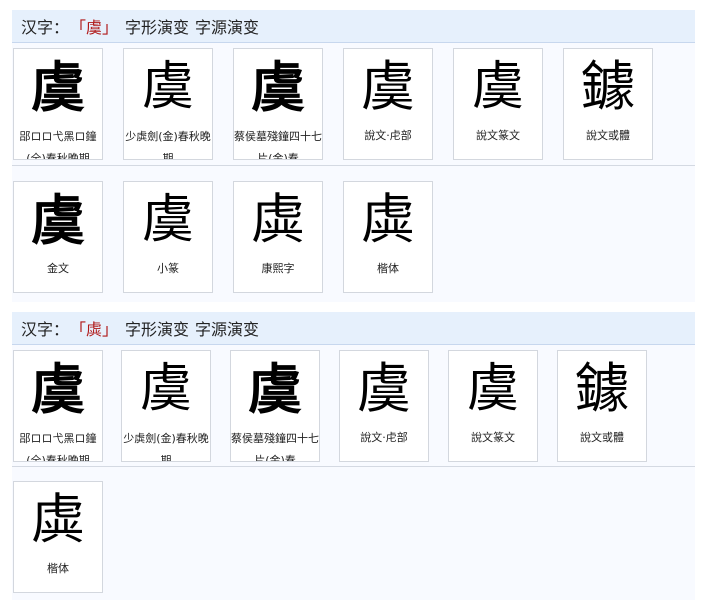  Describe the element at coordinates (278, 268) in the screenshot. I see `glyph-caption: 康熙字` at that location.